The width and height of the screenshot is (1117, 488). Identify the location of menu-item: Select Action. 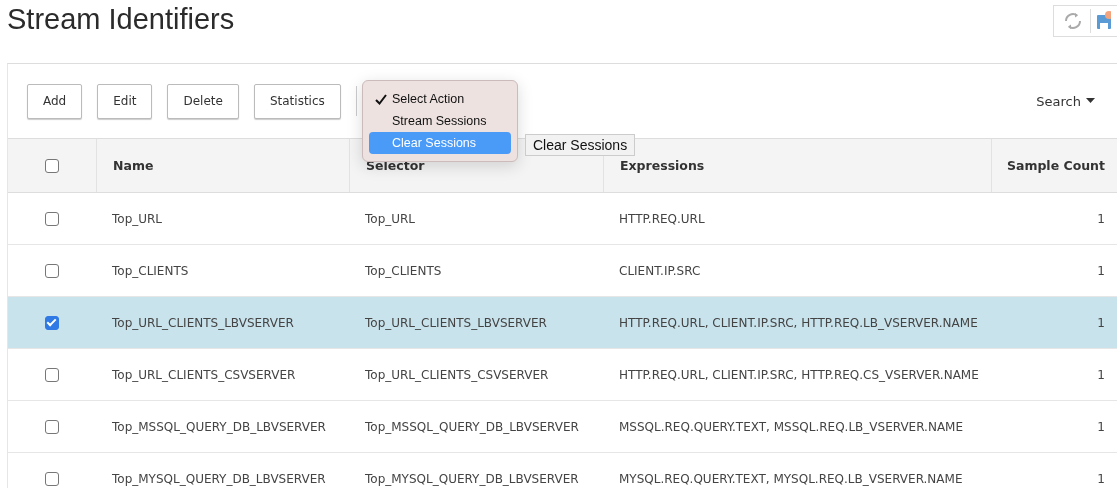
(440, 99).